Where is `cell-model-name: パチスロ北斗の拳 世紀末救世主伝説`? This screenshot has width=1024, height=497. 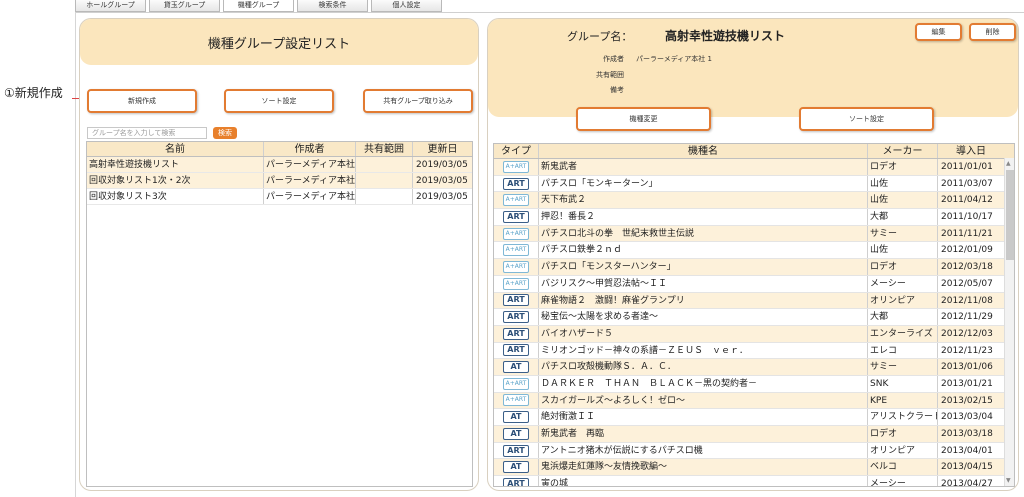
cell-model-name: パチスロ北斗の拳 世紀末救世主伝説 is located at coordinates (703, 233).